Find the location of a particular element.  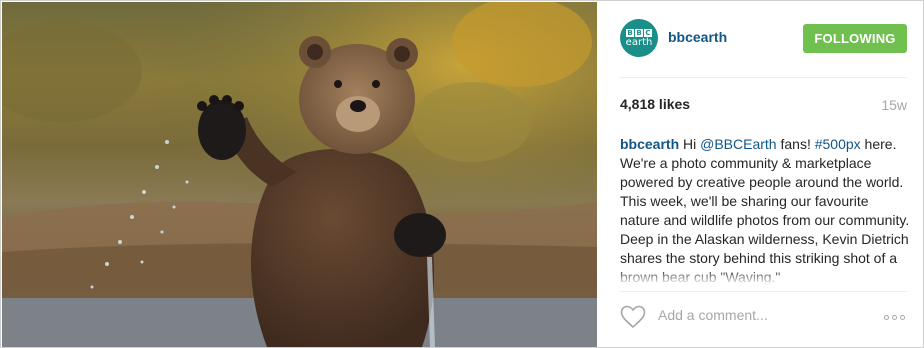

caption-username-link: bbcearth is located at coordinates (649, 144).